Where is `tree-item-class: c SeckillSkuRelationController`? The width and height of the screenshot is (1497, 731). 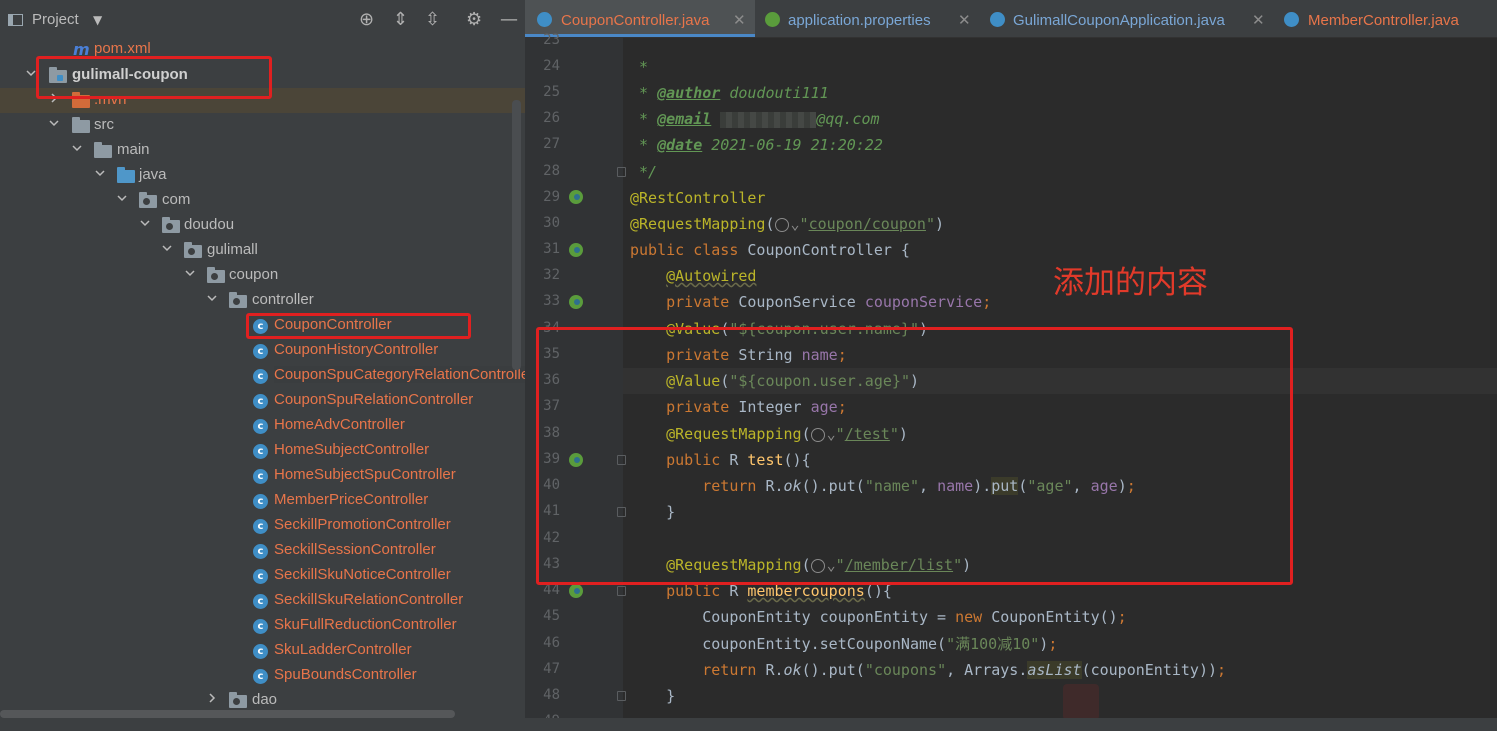 tree-item-class: c SeckillSkuRelationController is located at coordinates (262, 600).